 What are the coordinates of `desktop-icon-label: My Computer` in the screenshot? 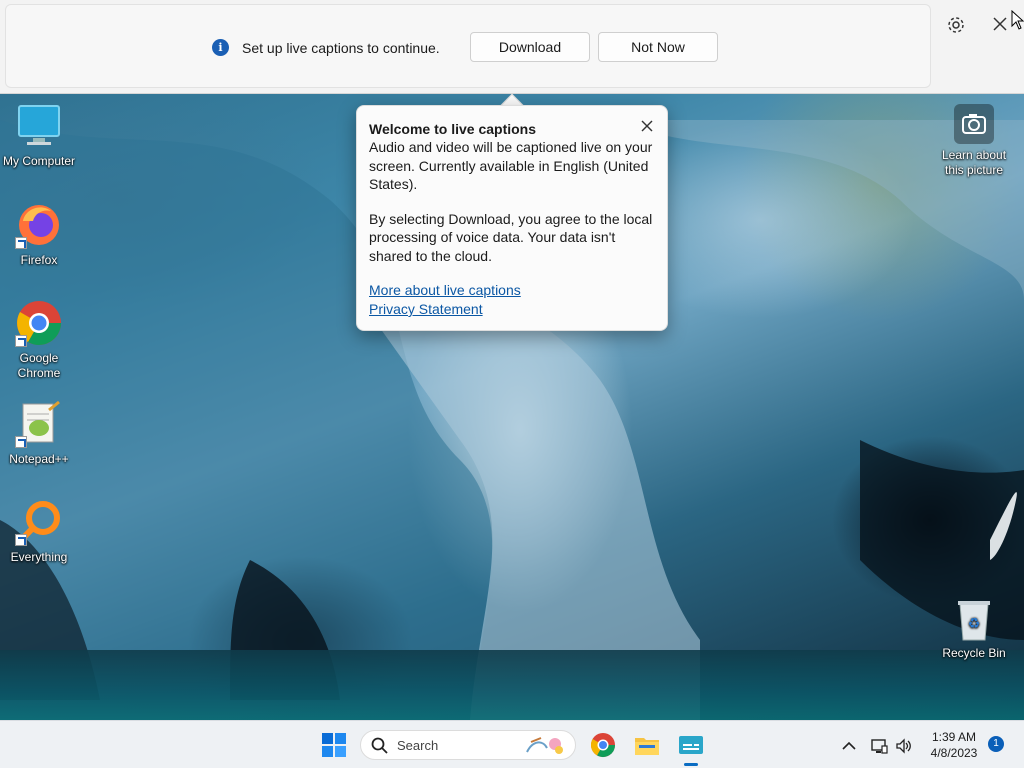 It's located at (39, 161).